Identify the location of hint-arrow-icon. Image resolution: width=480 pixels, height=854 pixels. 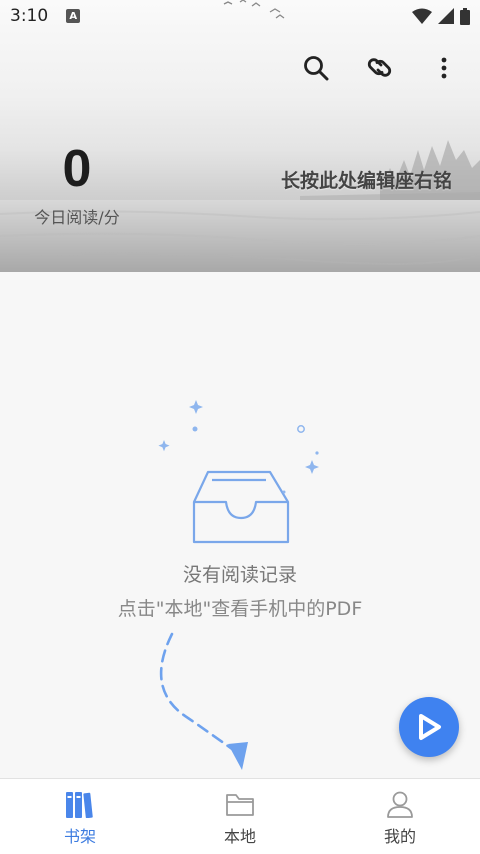
(203, 701).